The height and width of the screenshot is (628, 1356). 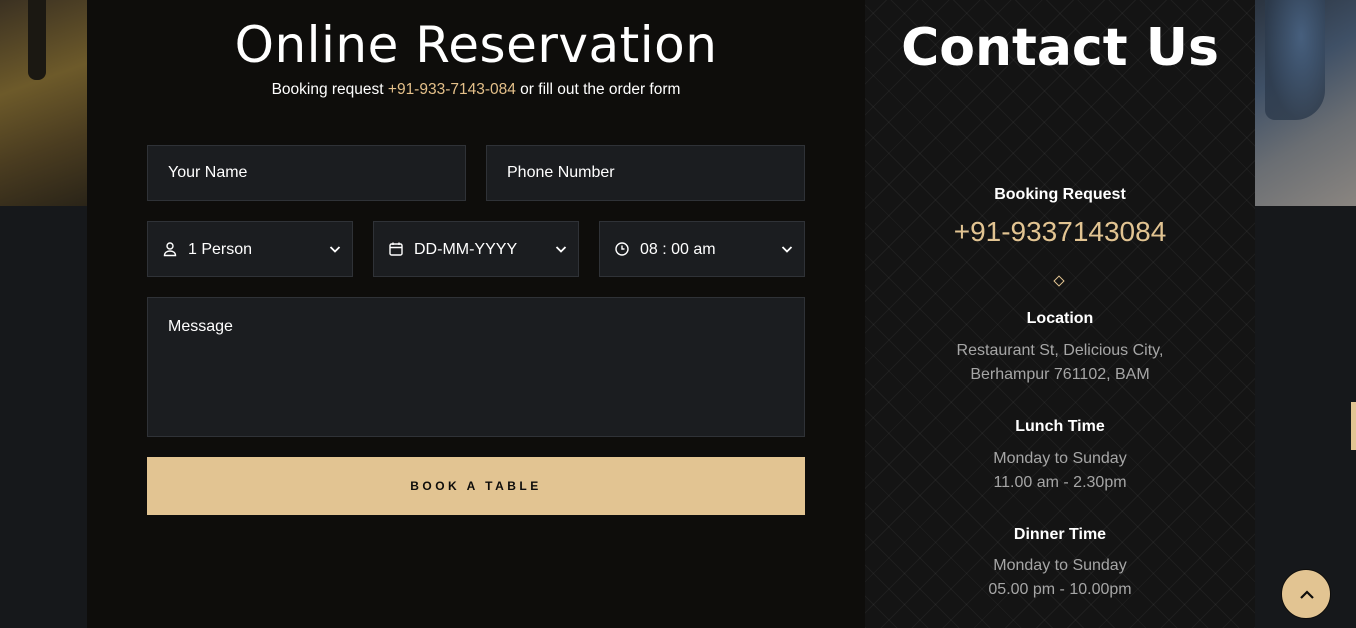 I want to click on user-icon, so click(x=170, y=249).